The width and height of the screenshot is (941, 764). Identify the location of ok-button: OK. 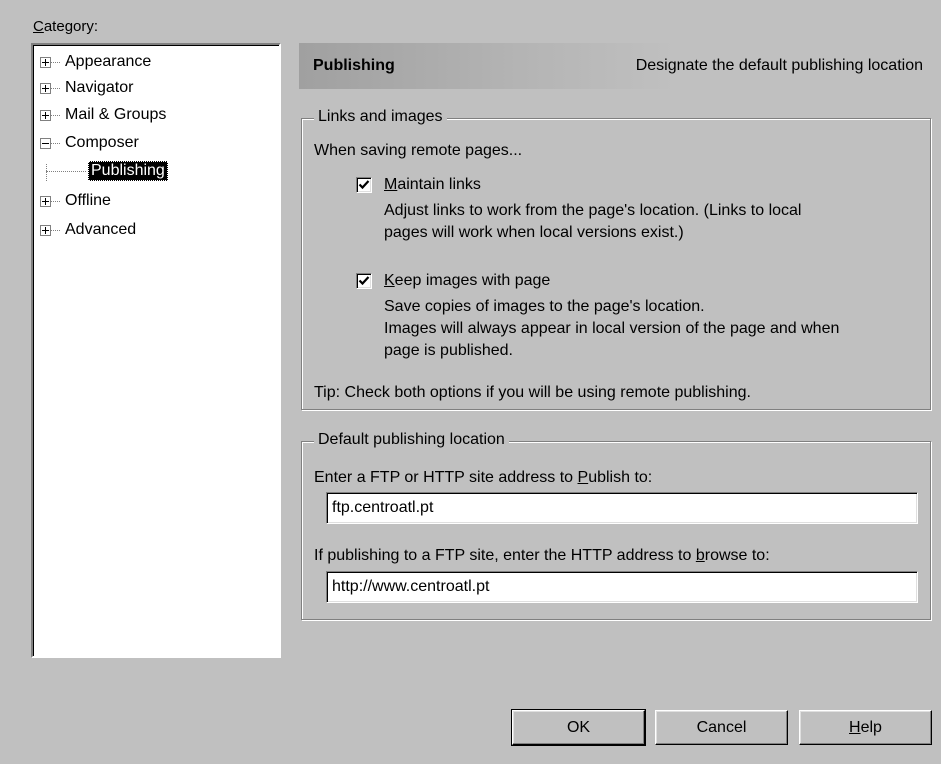
(578, 727).